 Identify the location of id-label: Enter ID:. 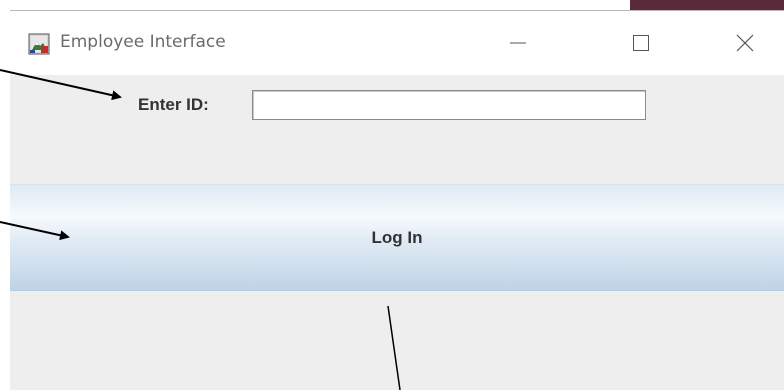
(173, 104).